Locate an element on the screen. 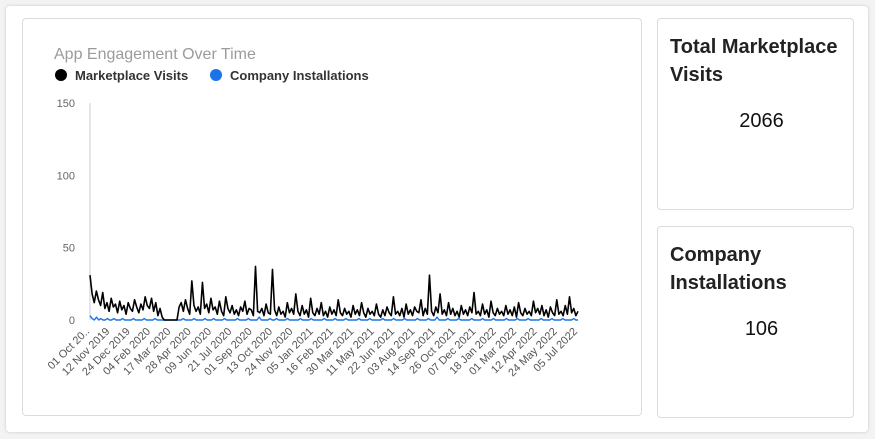 The height and width of the screenshot is (439, 875). total-visits-card: Total Marketplace Visits 2066 is located at coordinates (755, 114).